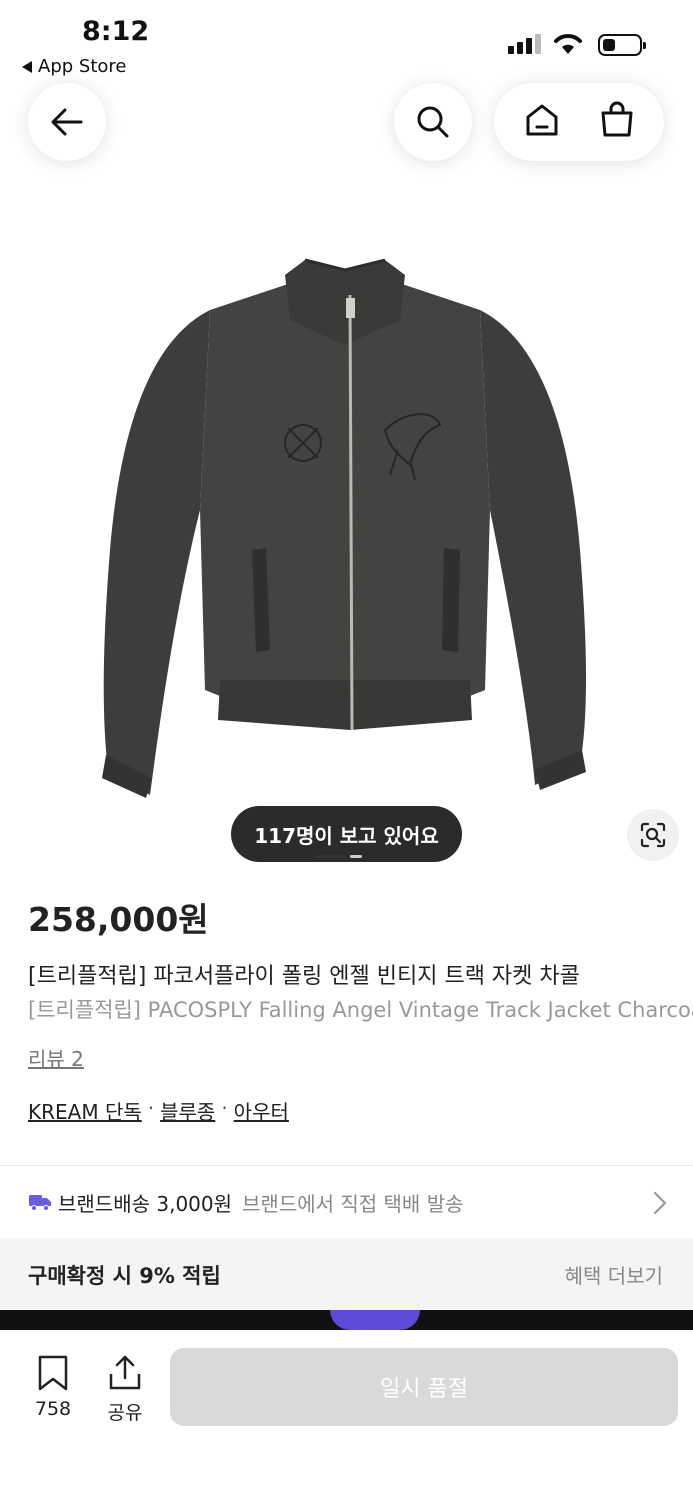 The height and width of the screenshot is (1500, 693). I want to click on category-blouson: 블루종, so click(187, 1110).